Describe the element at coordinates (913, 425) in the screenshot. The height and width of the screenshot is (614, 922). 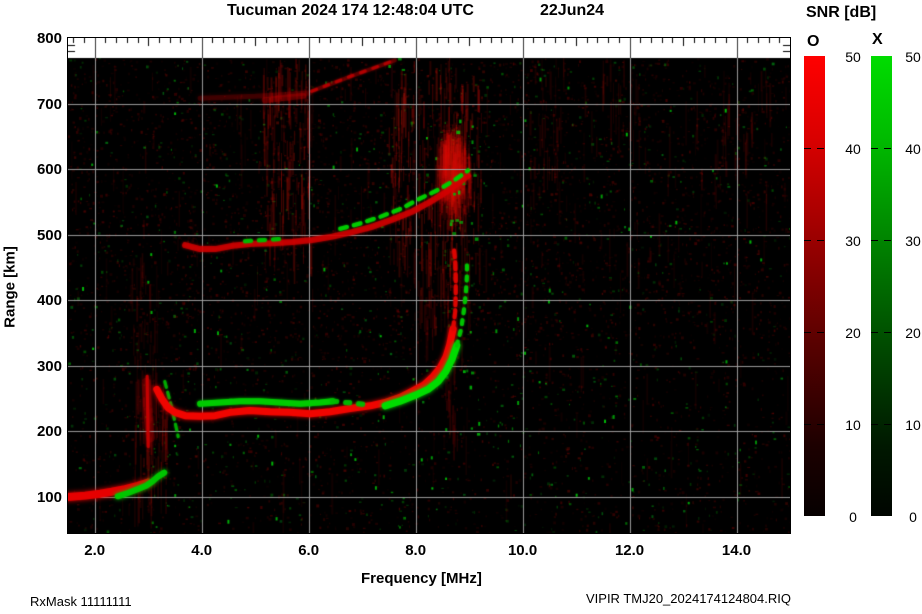
I see `colorbar-x-tick-label: 10` at that location.